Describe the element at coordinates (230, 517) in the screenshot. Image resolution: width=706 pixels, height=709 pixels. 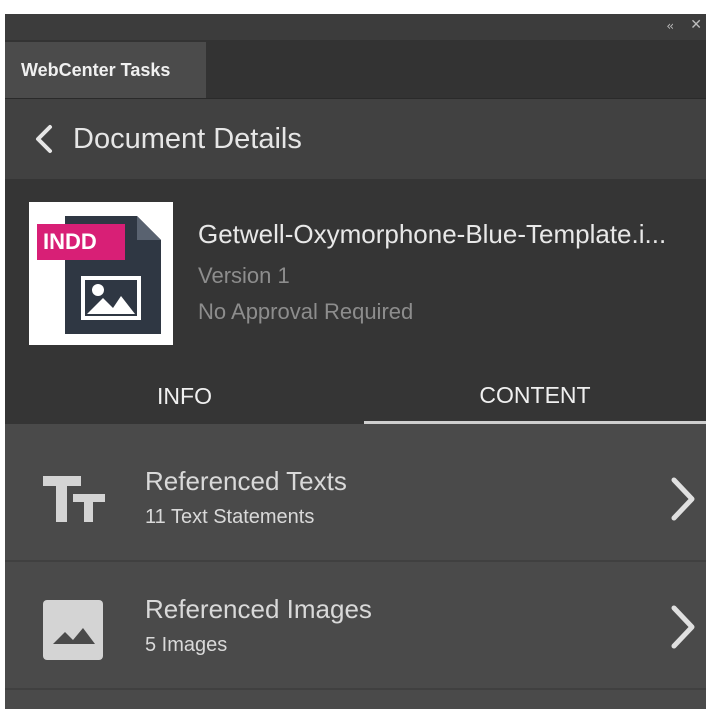
I see `item-subtitle: 11 Text Statements` at that location.